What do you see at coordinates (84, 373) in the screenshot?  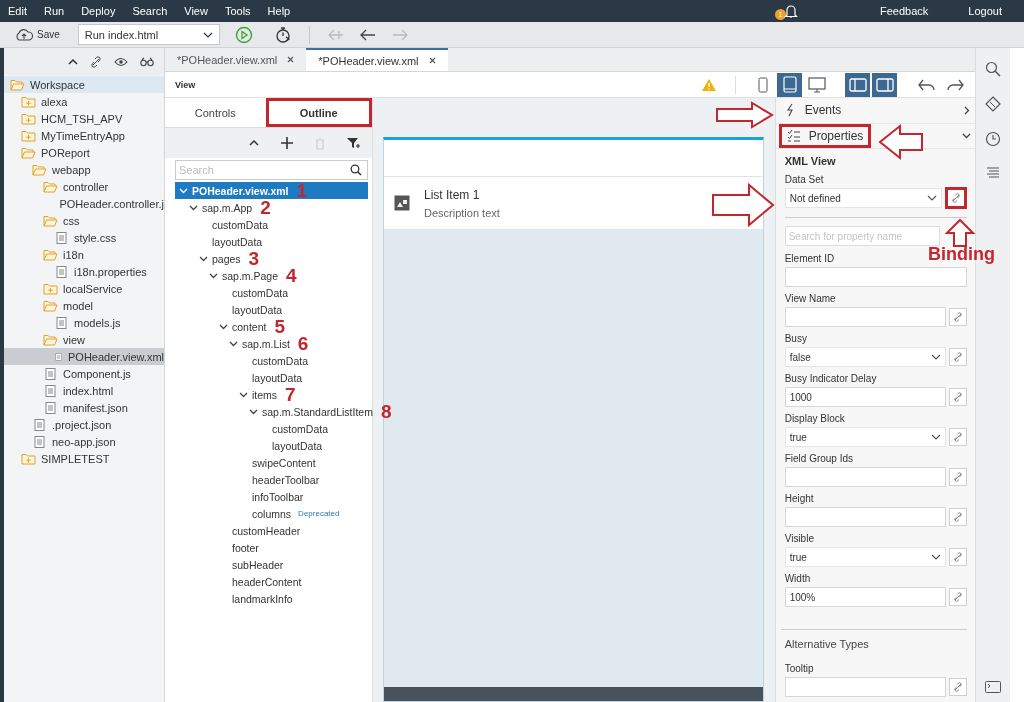 I see `file-tree-item: Component.js` at bounding box center [84, 373].